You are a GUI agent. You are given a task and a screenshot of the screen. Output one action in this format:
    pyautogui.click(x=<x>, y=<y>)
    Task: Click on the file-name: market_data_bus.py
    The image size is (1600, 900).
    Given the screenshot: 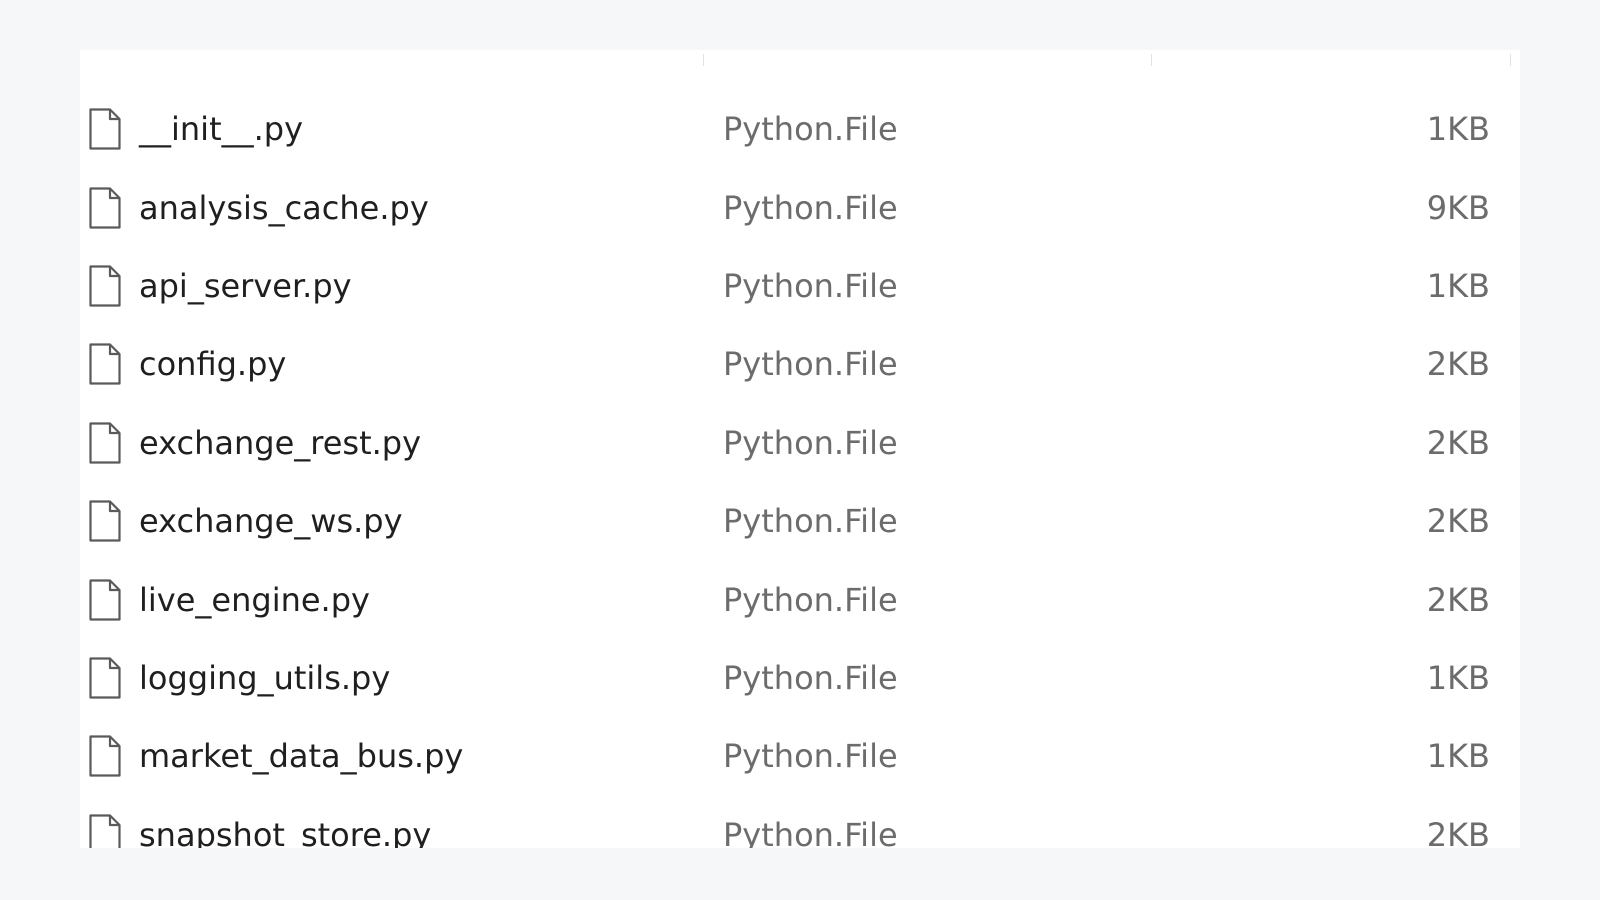 What is the action you would take?
    pyautogui.click(x=301, y=756)
    